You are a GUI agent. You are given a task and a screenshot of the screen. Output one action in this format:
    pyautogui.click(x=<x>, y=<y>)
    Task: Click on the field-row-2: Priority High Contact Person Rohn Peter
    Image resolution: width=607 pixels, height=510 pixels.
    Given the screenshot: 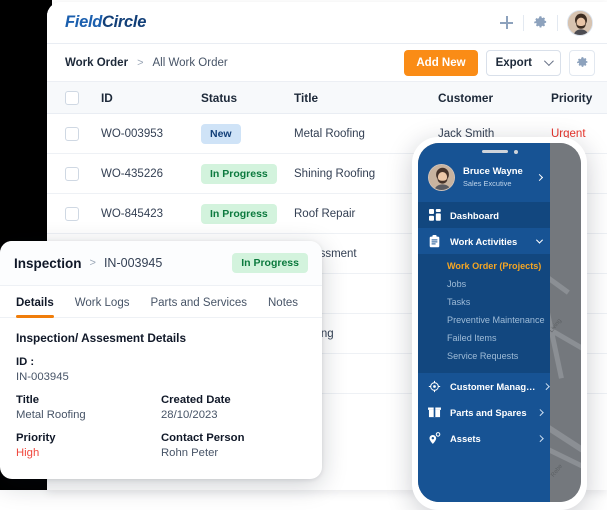 What is the action you would take?
    pyautogui.click(x=161, y=445)
    